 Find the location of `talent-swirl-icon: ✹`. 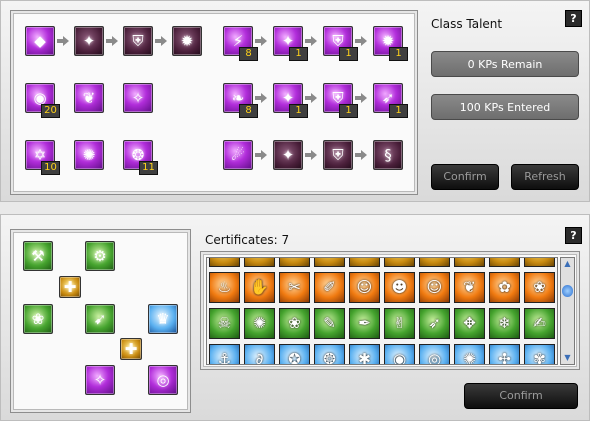

talent-swirl-icon: ✹ is located at coordinates (187, 41).